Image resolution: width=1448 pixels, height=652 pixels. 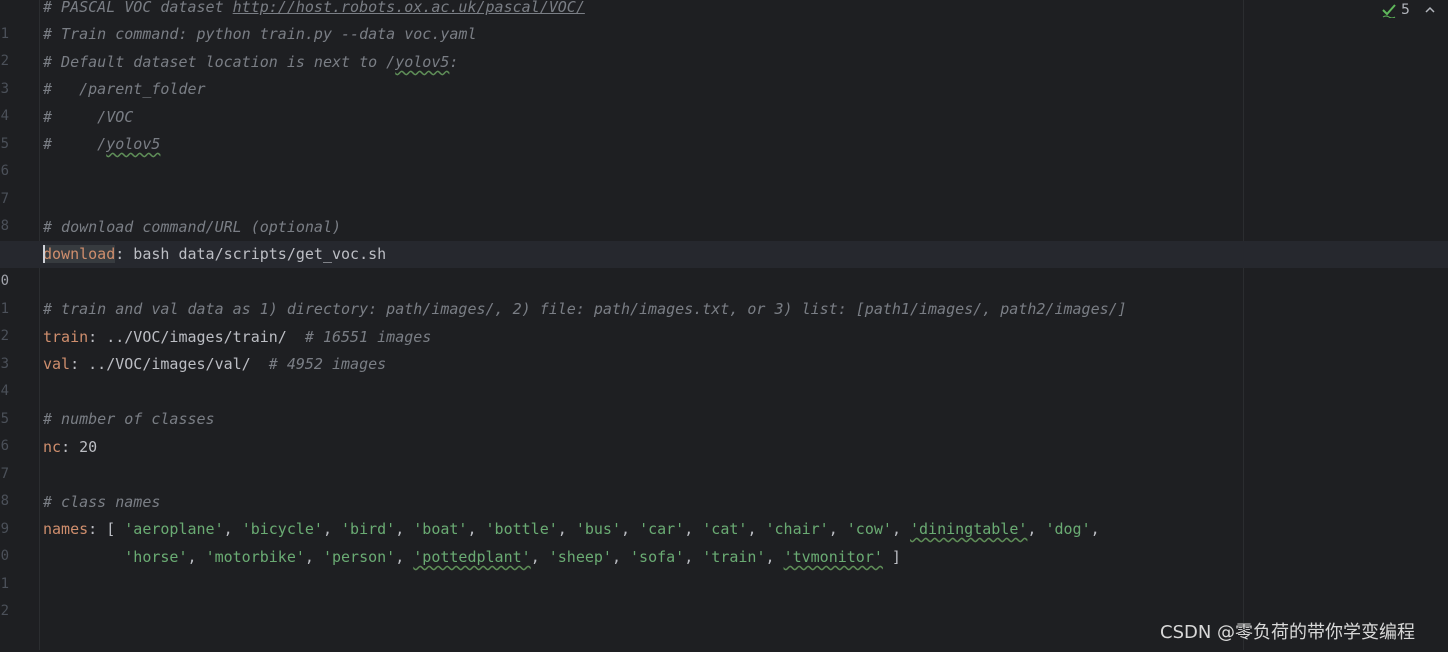 I want to click on class-name-string: 'boat', so click(x=440, y=529).